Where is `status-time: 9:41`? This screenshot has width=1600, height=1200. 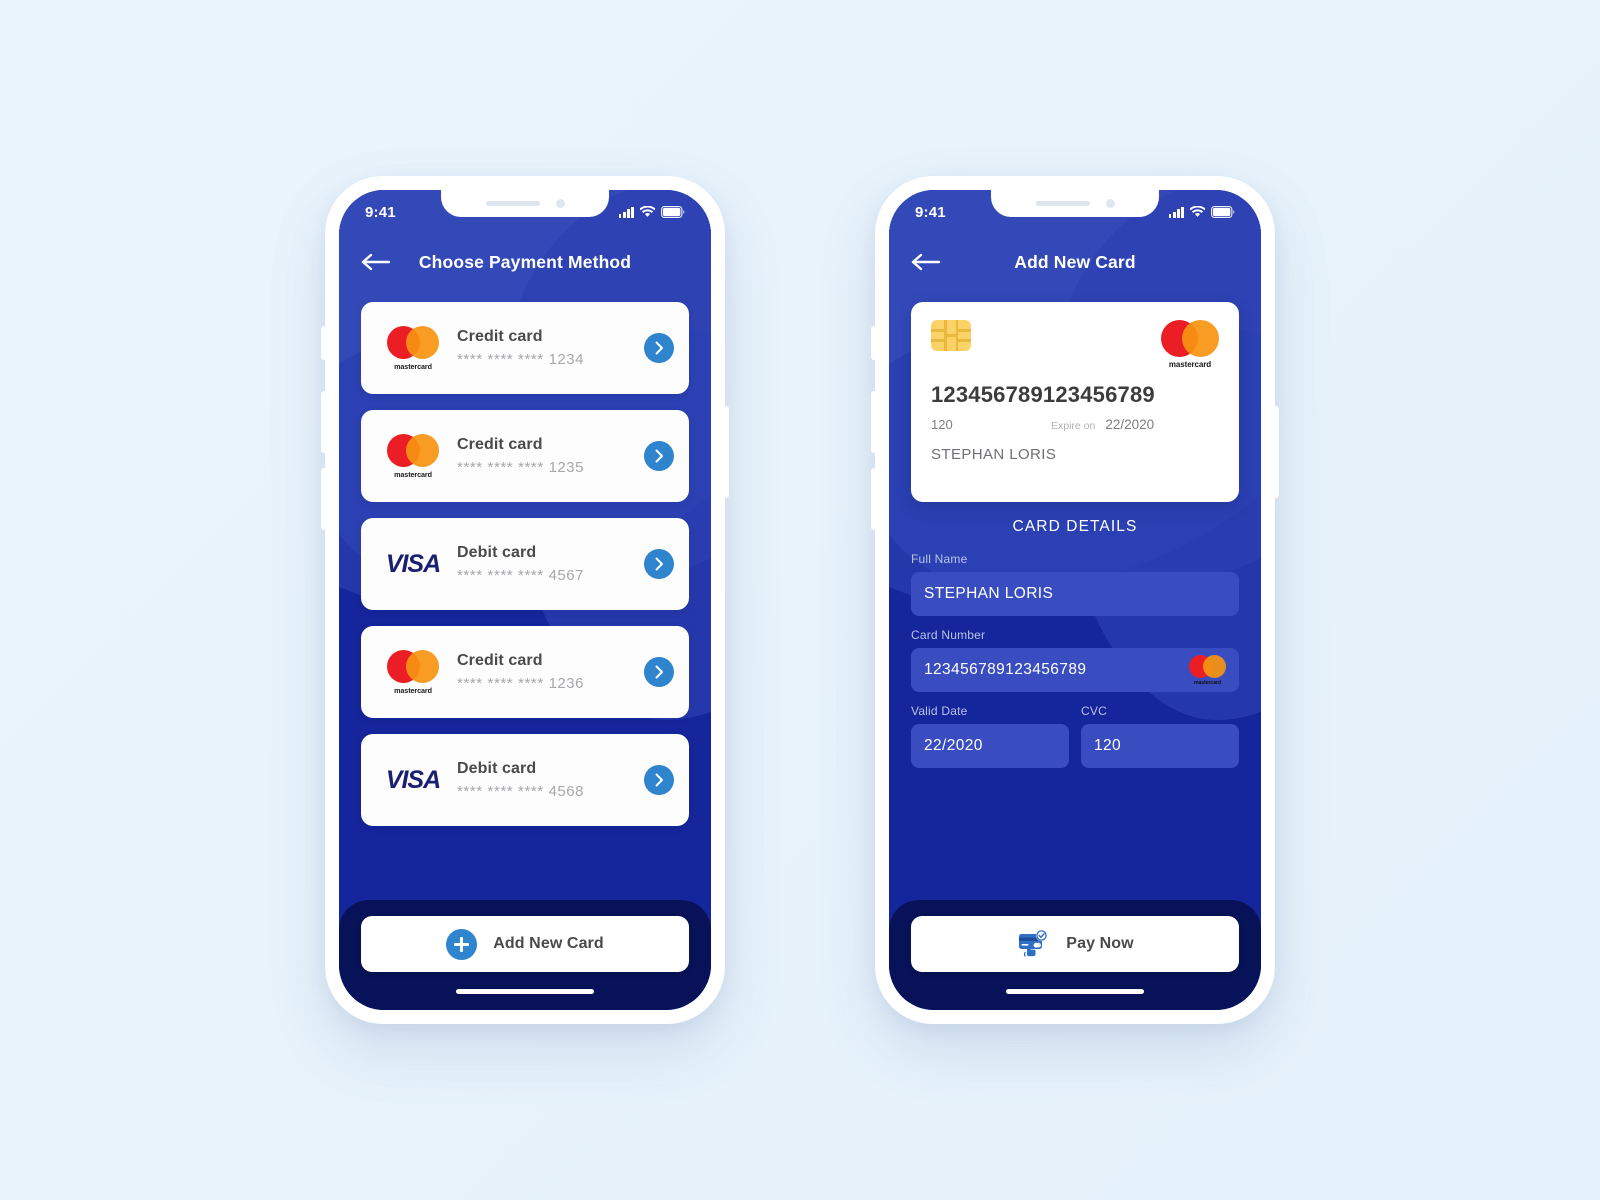 status-time: 9:41 is located at coordinates (930, 212).